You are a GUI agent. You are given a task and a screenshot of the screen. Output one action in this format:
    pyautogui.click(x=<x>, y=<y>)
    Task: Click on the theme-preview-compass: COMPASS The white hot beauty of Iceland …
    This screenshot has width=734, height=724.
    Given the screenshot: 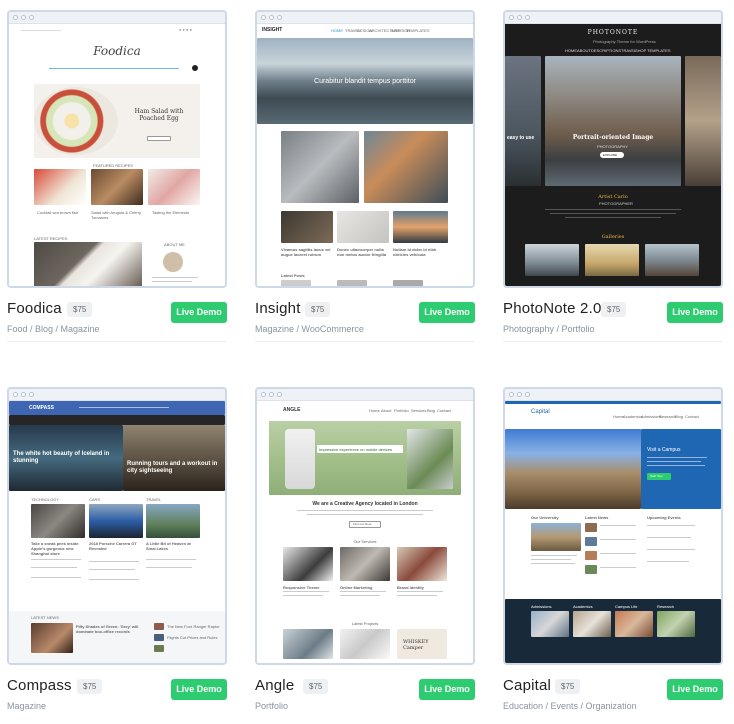 What is the action you would take?
    pyautogui.click(x=117, y=526)
    